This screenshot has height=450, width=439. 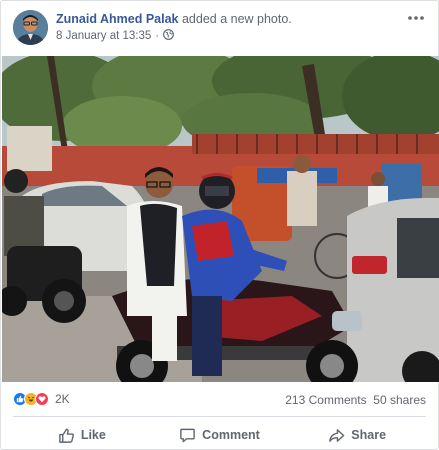 What do you see at coordinates (30, 27) in the screenshot?
I see `avatar` at bounding box center [30, 27].